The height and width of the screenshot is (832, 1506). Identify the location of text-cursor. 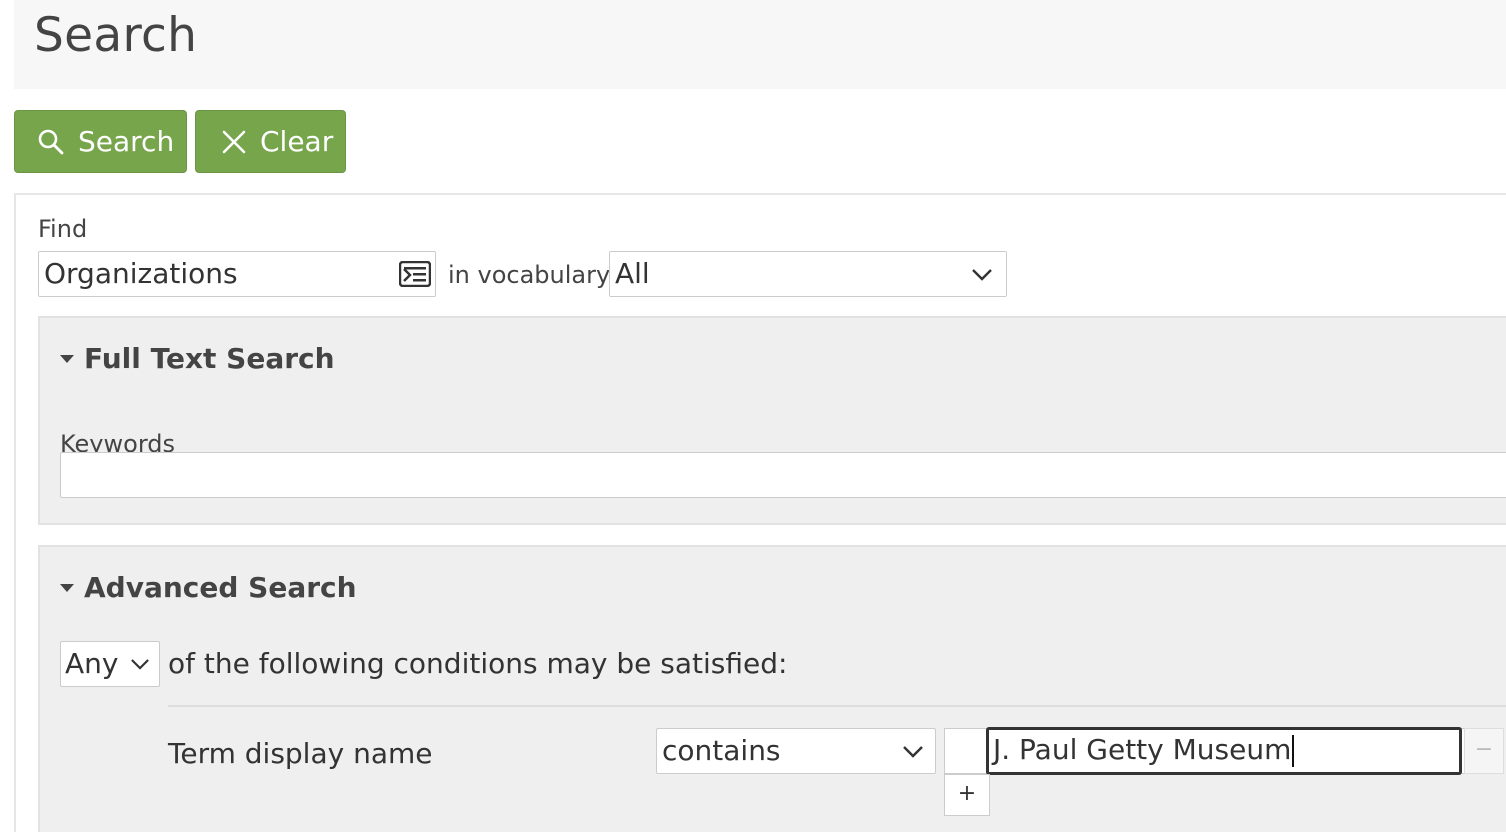
(1293, 751).